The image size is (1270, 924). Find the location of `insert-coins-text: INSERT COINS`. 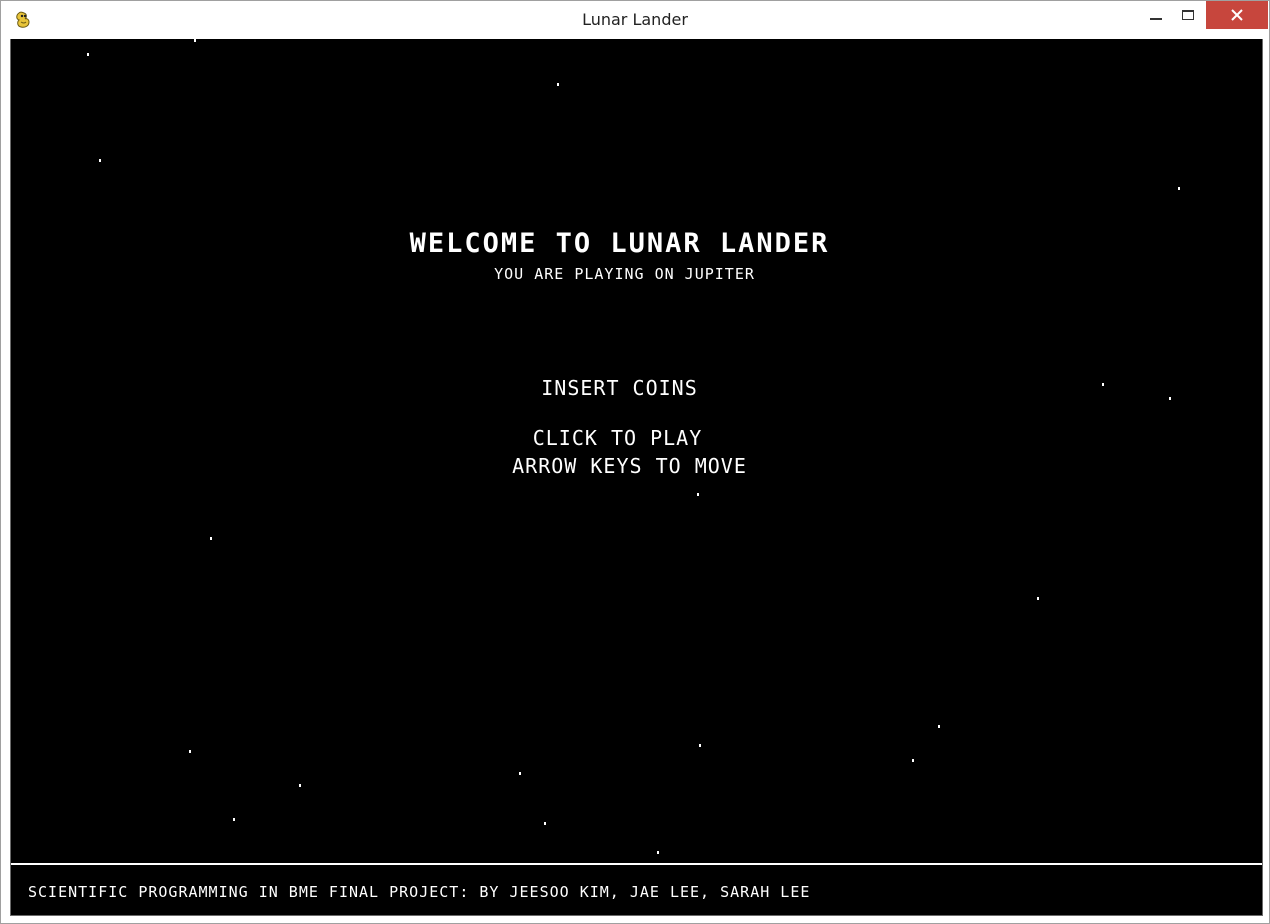

insert-coins-text: INSERT COINS is located at coordinates (619, 388).